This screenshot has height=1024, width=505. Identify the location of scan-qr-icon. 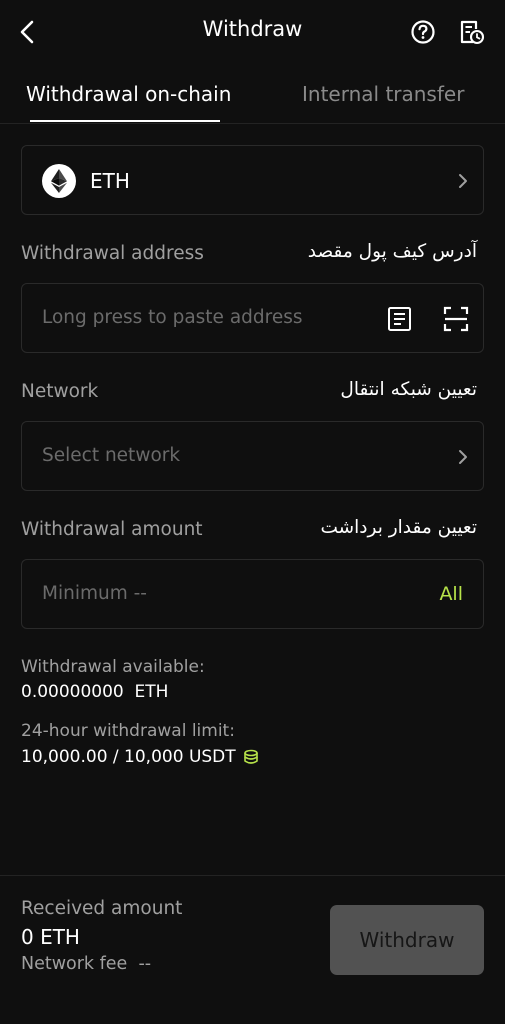
(456, 319).